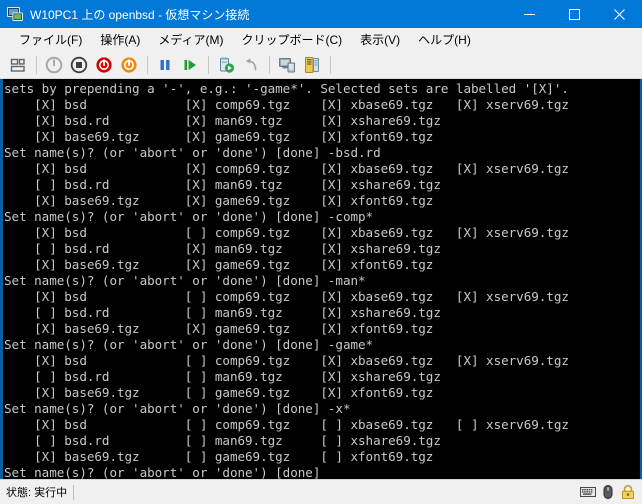  Describe the element at coordinates (50, 40) in the screenshot. I see `menu-item-file: ファイル(F)` at that location.